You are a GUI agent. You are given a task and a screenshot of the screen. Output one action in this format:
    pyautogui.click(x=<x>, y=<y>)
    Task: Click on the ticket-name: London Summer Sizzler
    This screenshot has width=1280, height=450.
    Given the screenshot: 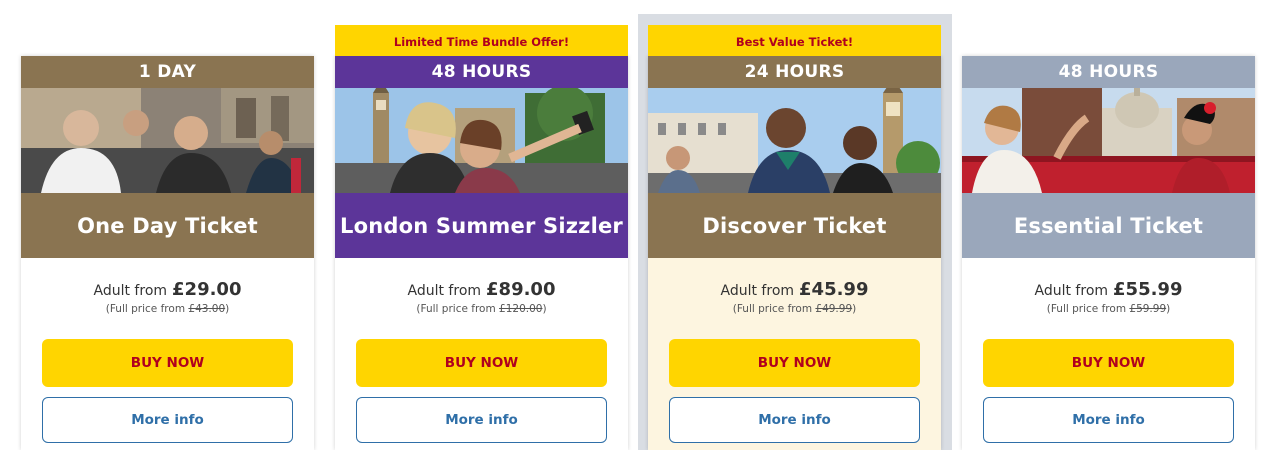 What is the action you would take?
    pyautogui.click(x=481, y=225)
    